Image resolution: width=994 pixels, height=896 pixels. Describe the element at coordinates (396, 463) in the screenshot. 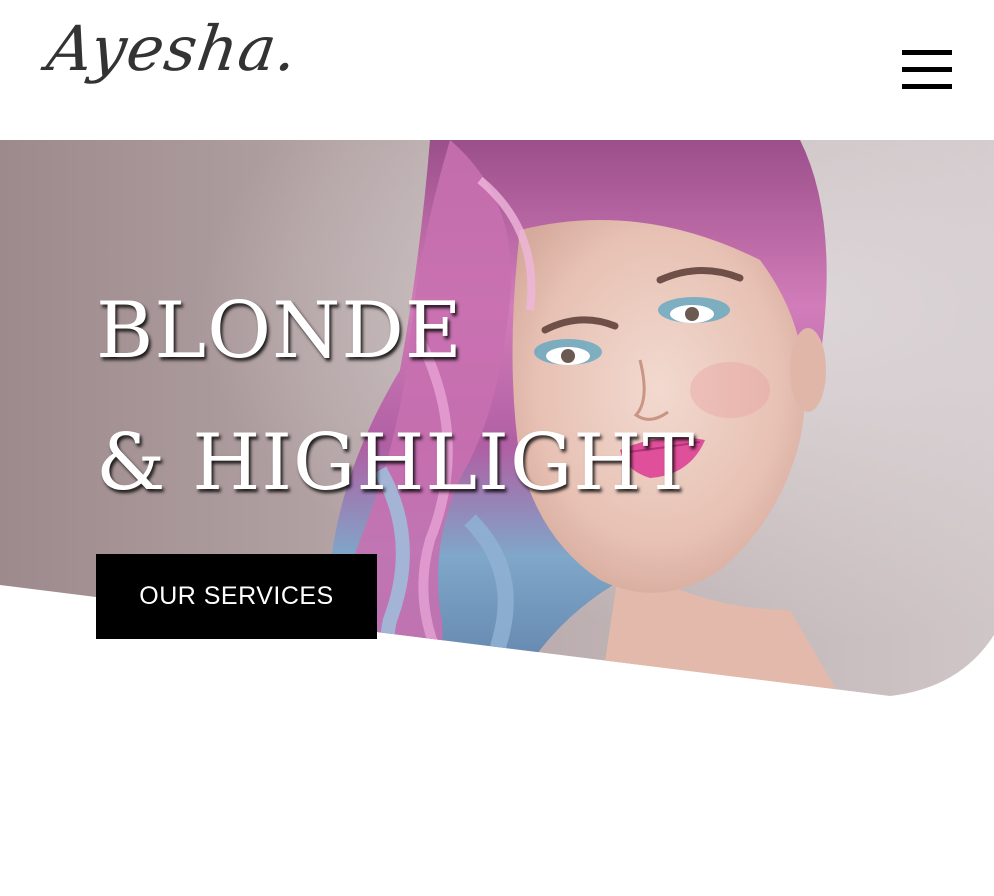

I see `headline-line-2: & HIGHLIGHT` at that location.